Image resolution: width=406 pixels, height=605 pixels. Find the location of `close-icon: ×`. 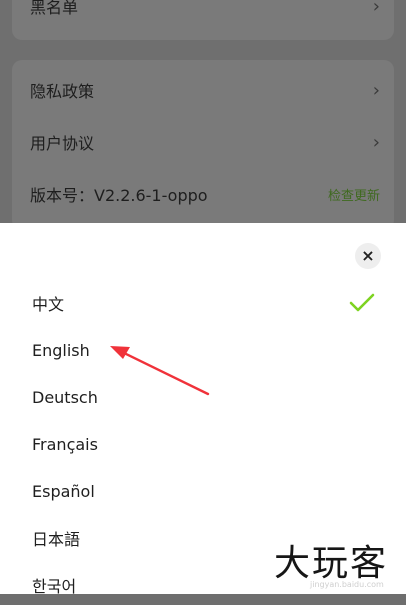

close-icon: × is located at coordinates (368, 255).